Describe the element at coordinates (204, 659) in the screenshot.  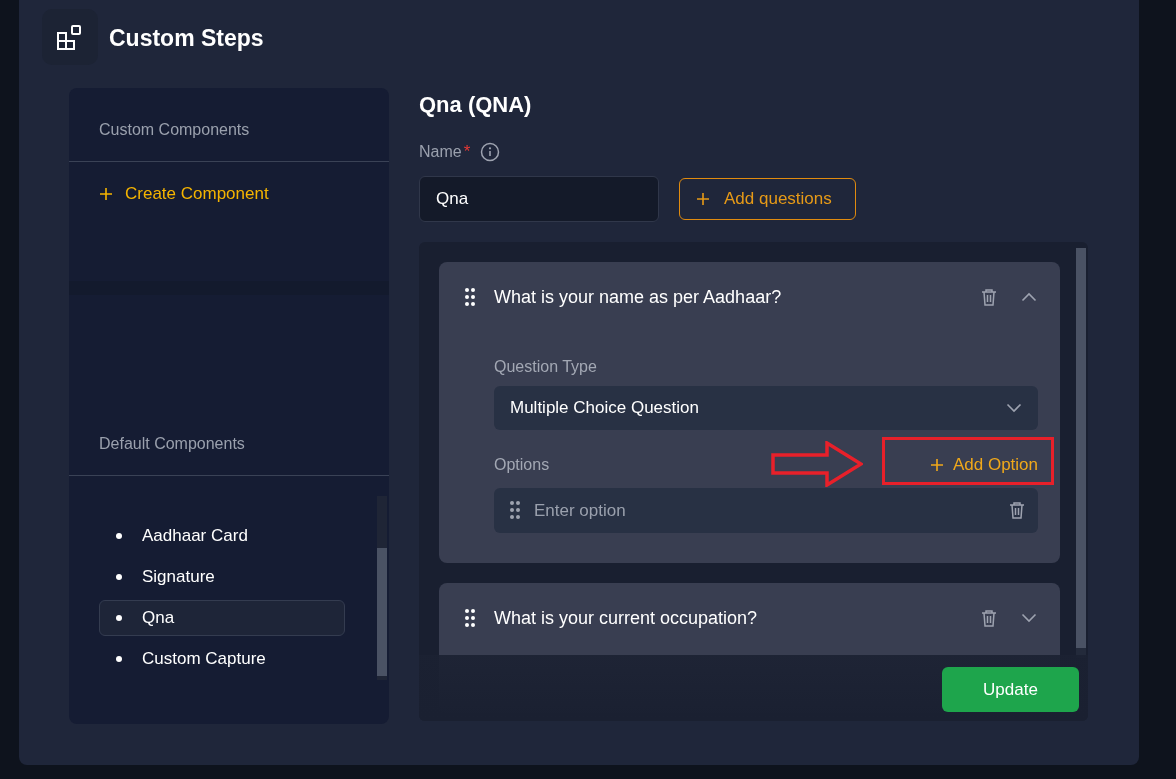
I see `component-name: Custom Capture` at that location.